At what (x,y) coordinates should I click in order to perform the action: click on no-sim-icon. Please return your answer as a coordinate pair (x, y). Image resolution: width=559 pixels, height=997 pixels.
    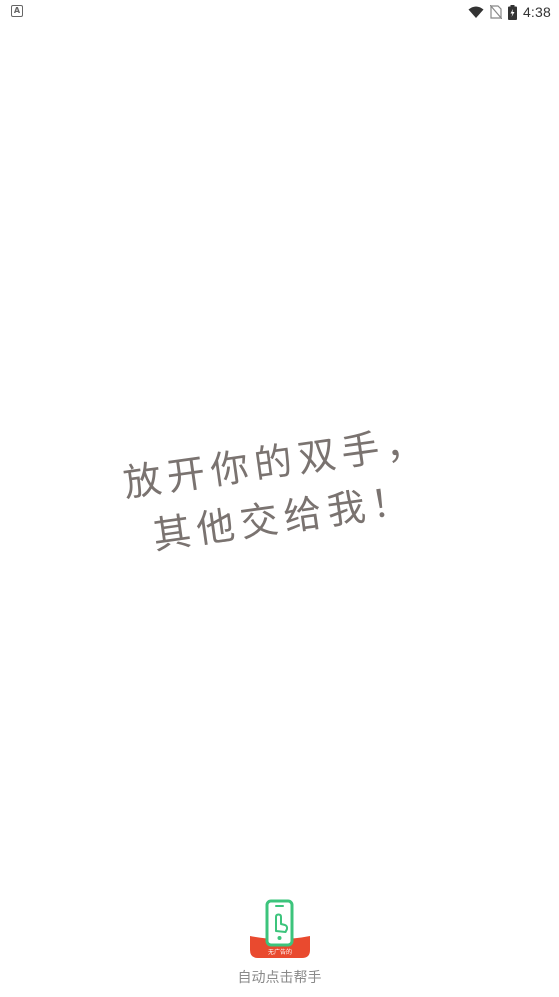
    Looking at the image, I should click on (495, 12).